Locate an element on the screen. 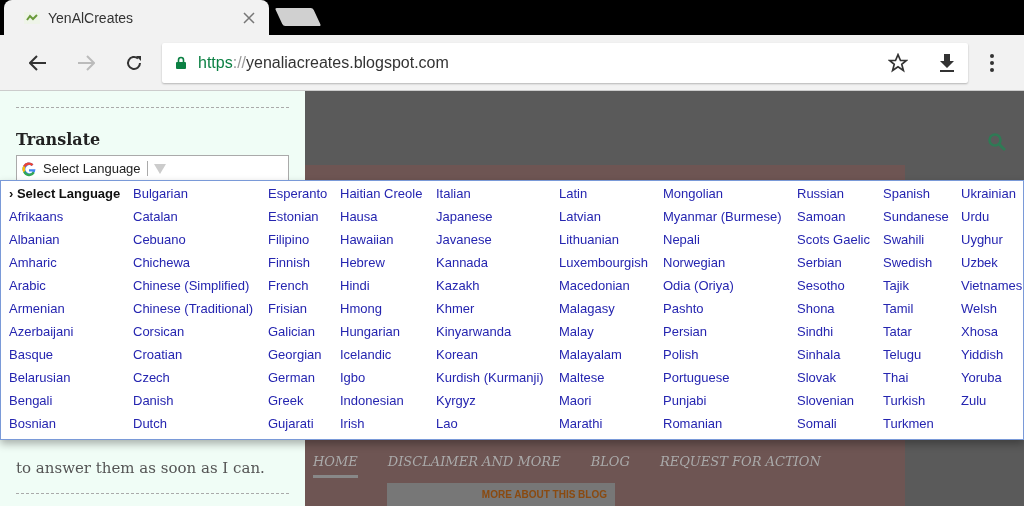  language-option: Belarusian is located at coordinates (71, 381).